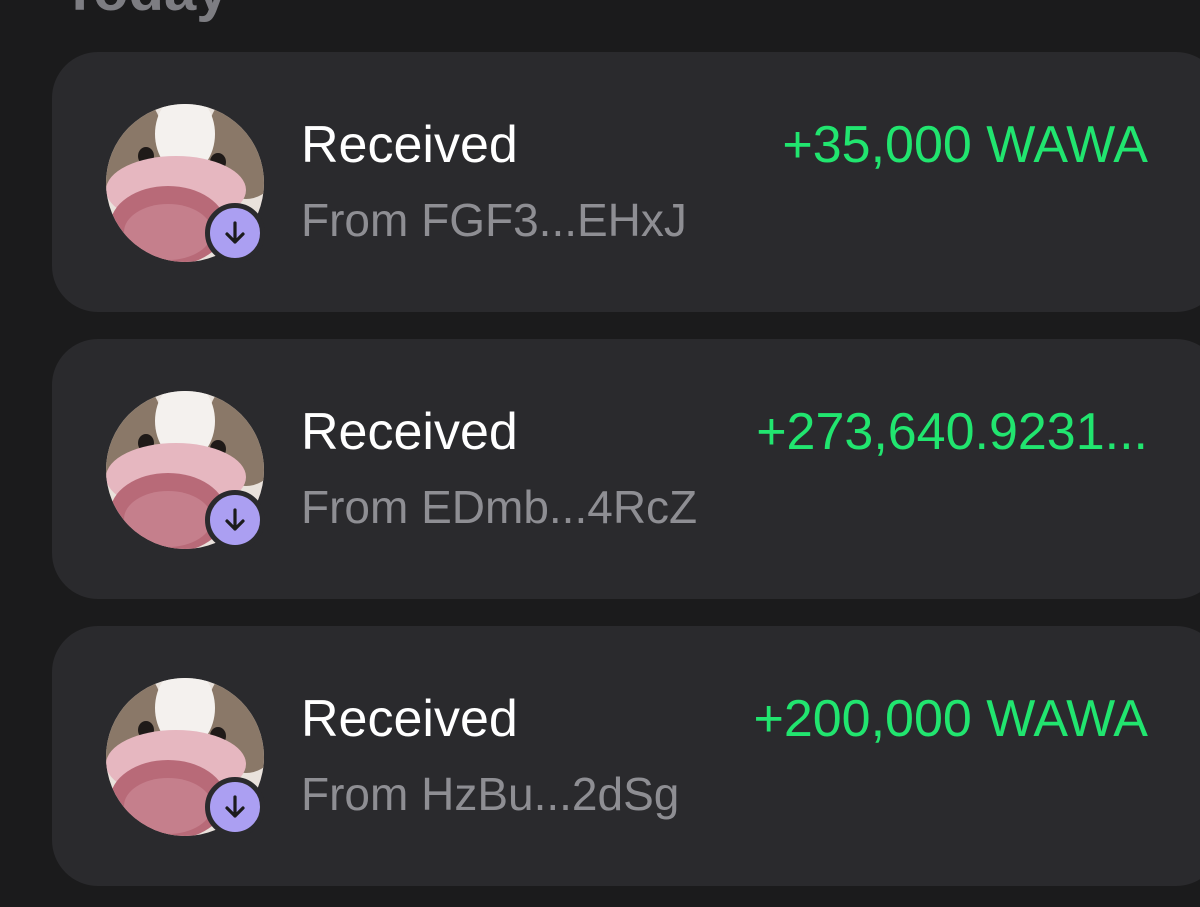 The image size is (1200, 907). I want to click on transaction-sender: From HzBu...2dSg, so click(490, 794).